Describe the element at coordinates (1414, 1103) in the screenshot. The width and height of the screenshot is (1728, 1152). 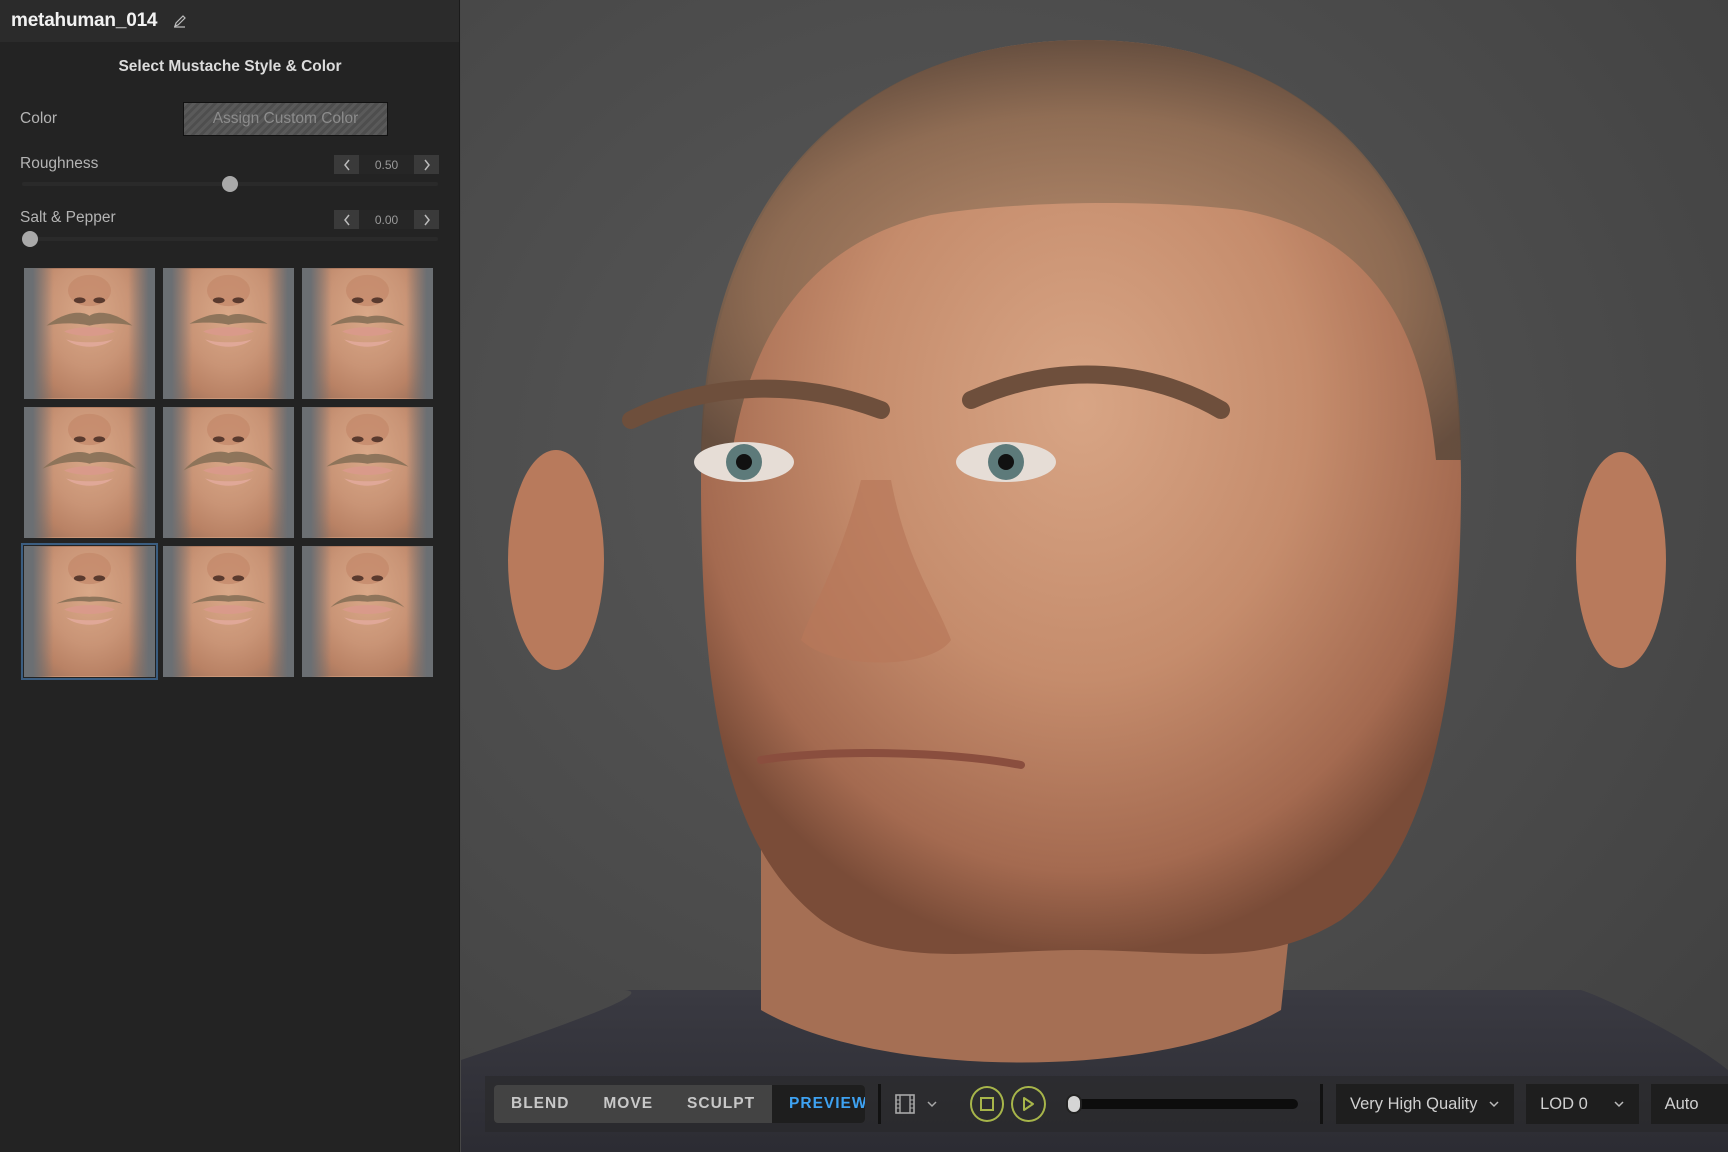
I see `quality-value: Very High Quality` at that location.